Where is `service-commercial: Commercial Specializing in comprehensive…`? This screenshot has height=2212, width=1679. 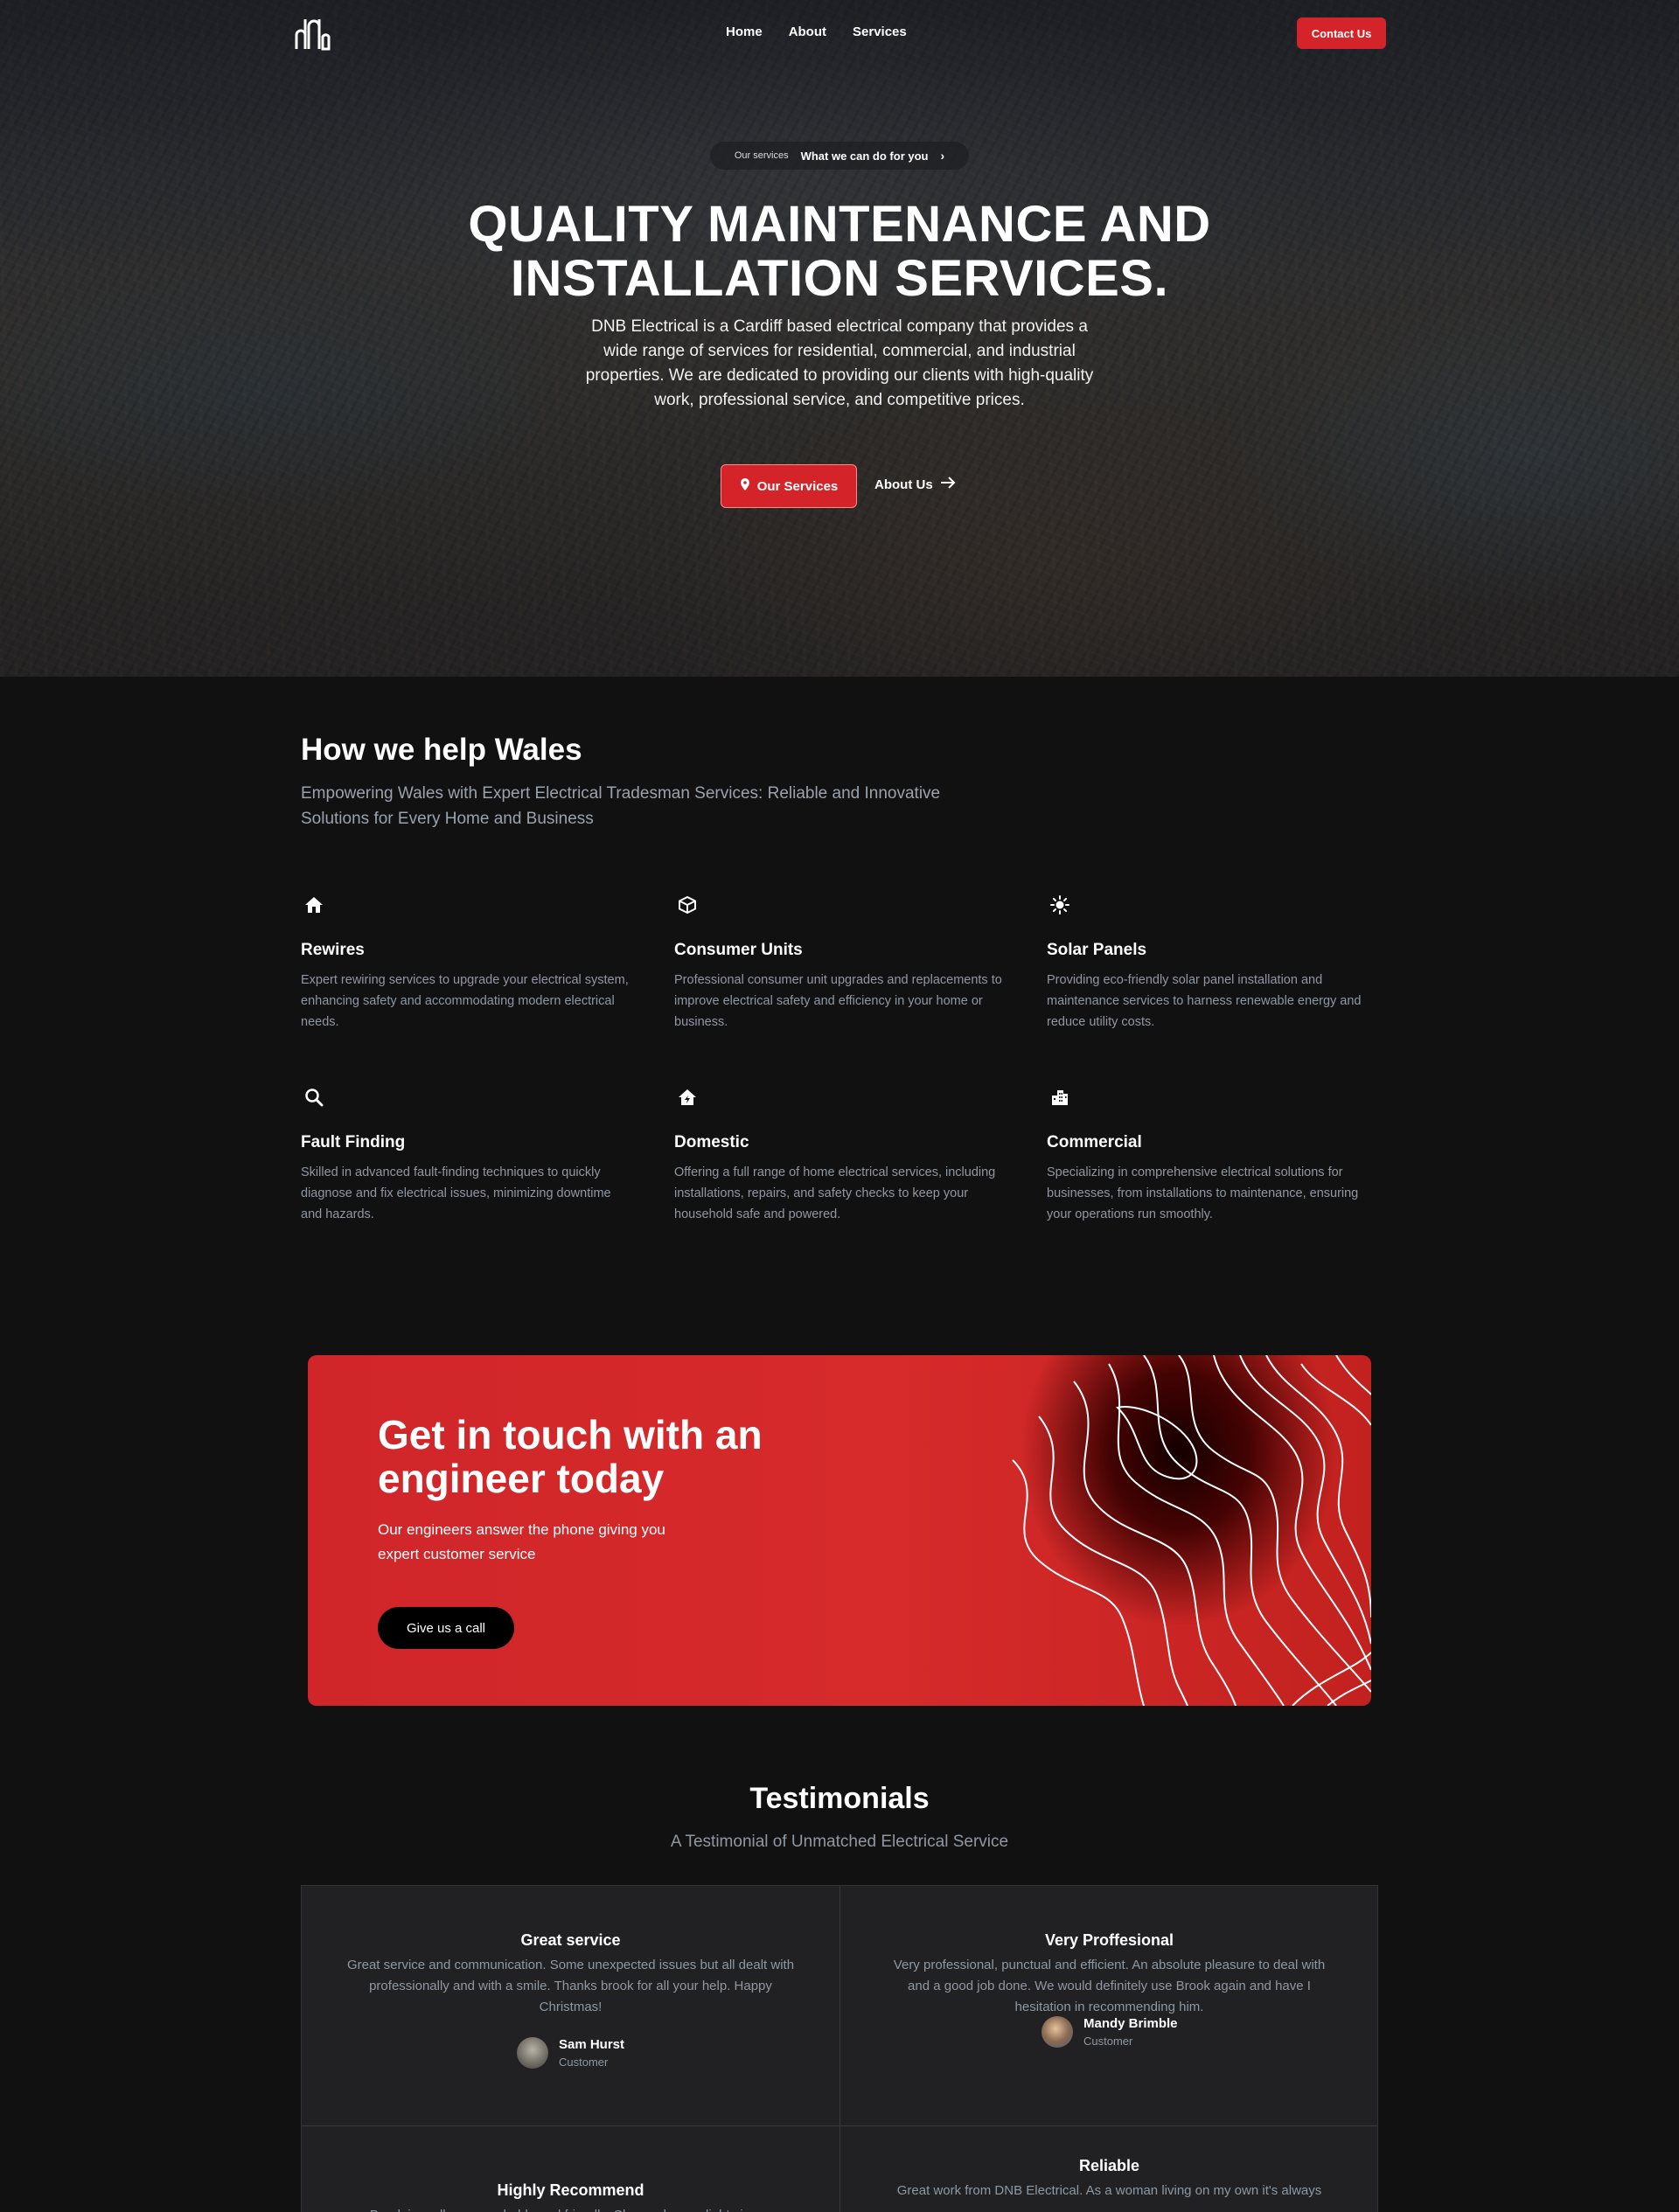
service-commercial: Commercial Specializing in comprehensive… is located at coordinates (1213, 1154).